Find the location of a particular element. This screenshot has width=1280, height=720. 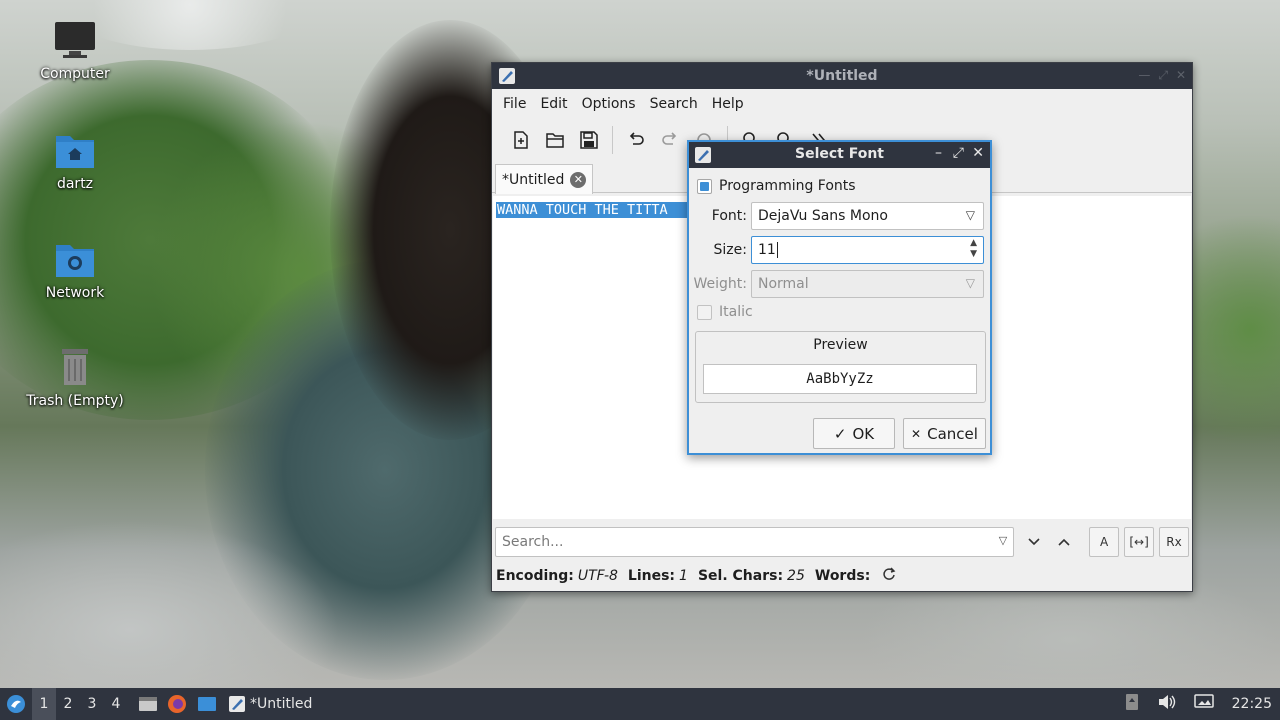

italic-checkbox is located at coordinates (704, 312).